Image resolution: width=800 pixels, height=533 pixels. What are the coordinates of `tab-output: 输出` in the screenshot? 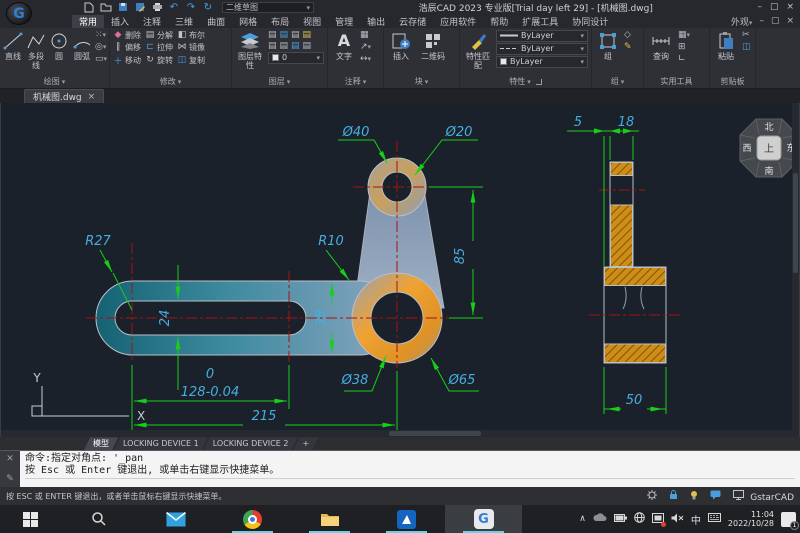 It's located at (376, 21).